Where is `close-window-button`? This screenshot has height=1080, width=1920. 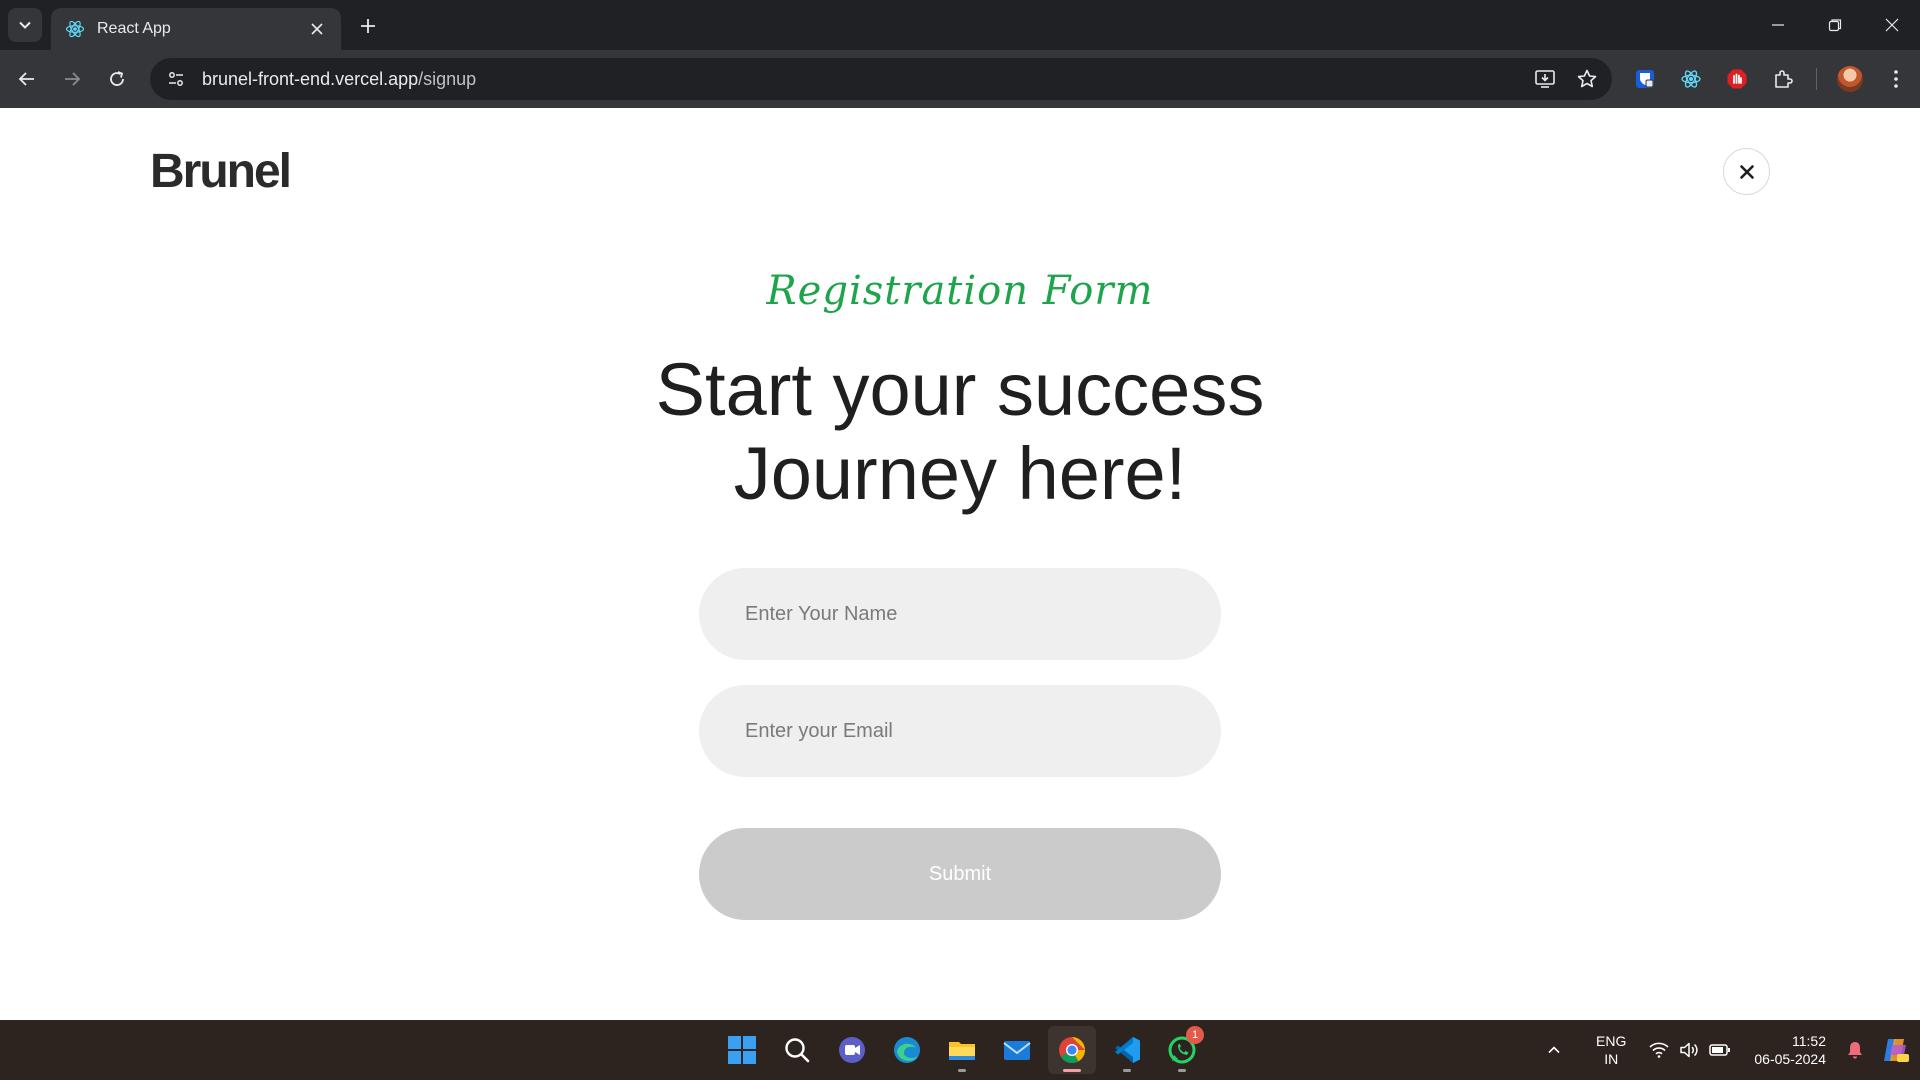 close-window-button is located at coordinates (1891, 25).